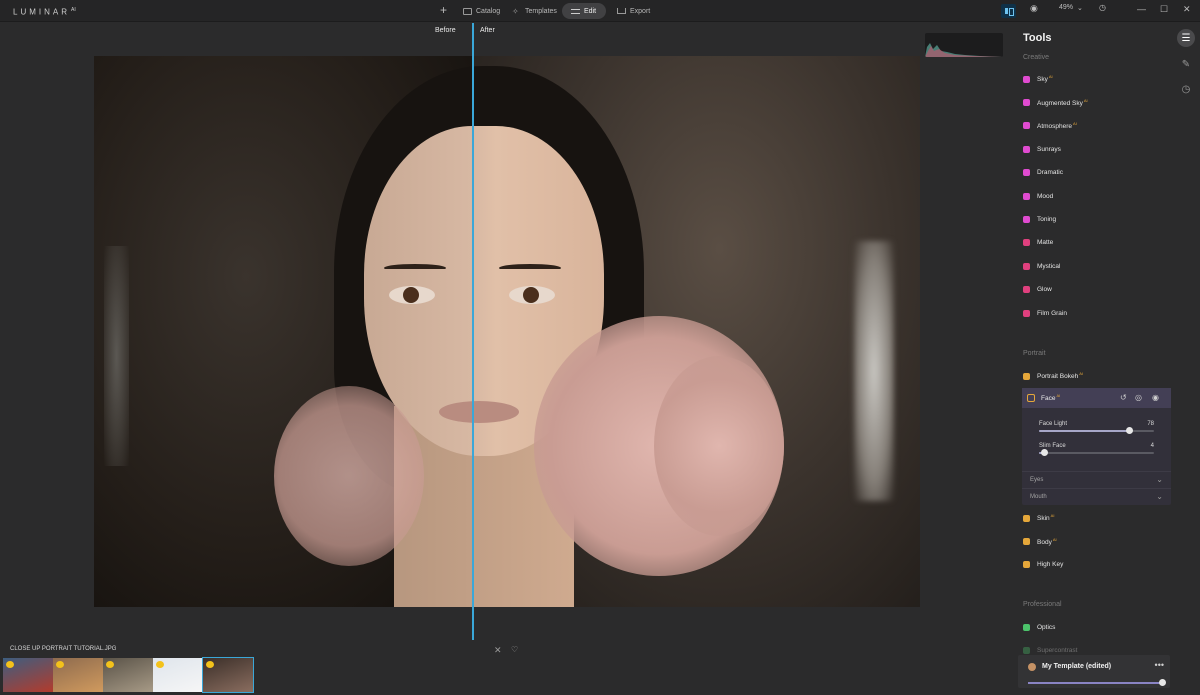 The width and height of the screenshot is (1200, 695). Describe the element at coordinates (1186, 359) in the screenshot. I see `right-icon-strip: ☰ ✎ ◷` at that location.